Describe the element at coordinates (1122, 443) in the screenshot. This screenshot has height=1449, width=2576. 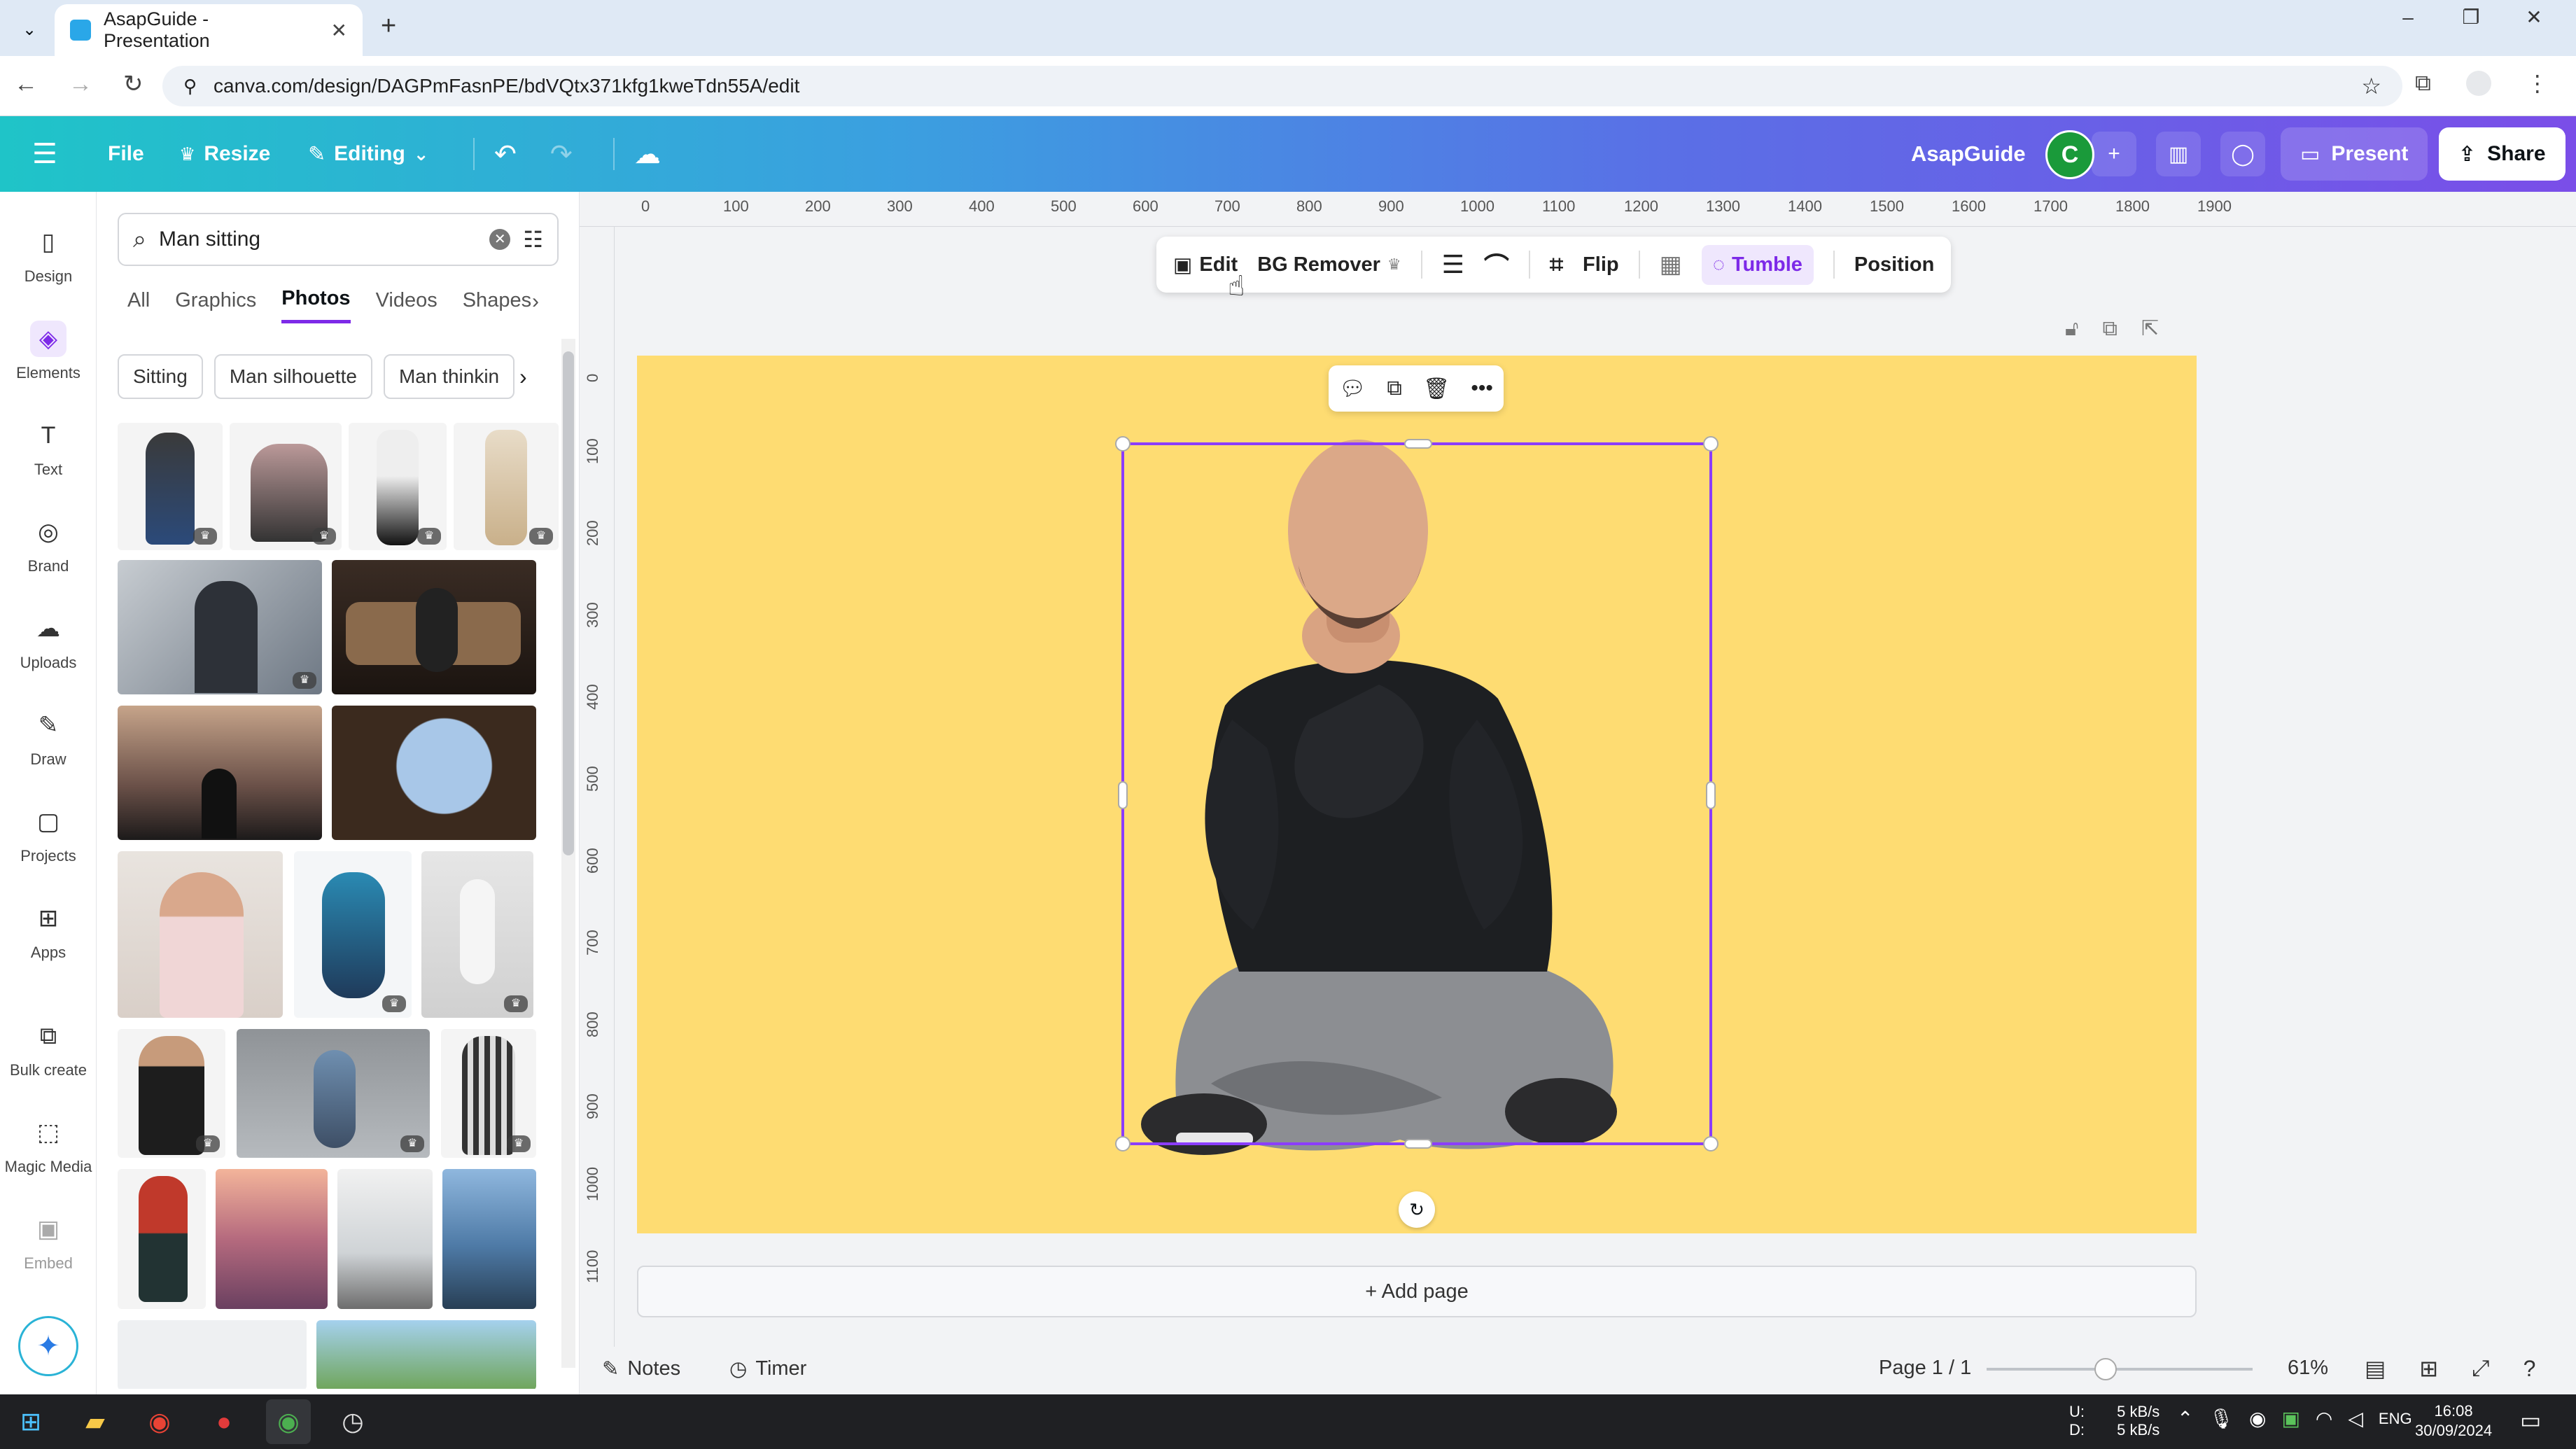
I see `resize-handle-top-left` at that location.